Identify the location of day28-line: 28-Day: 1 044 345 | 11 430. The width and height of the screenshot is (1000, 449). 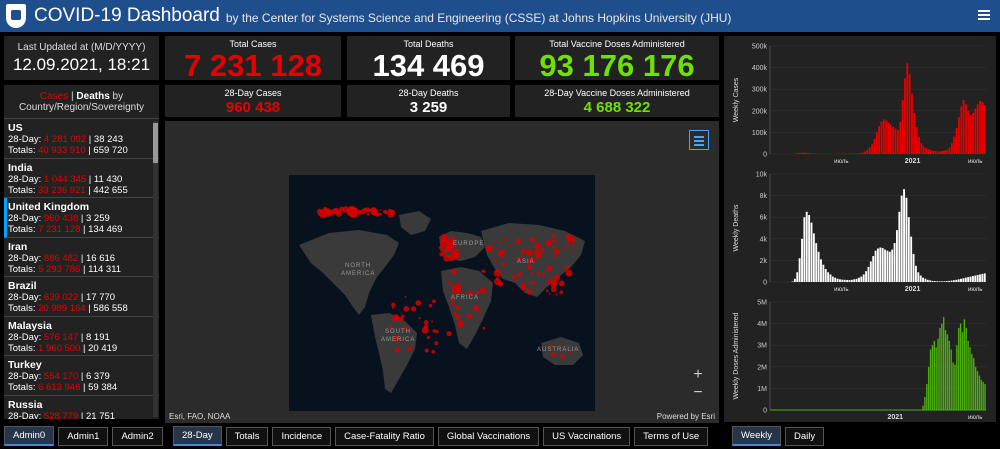
(65, 179).